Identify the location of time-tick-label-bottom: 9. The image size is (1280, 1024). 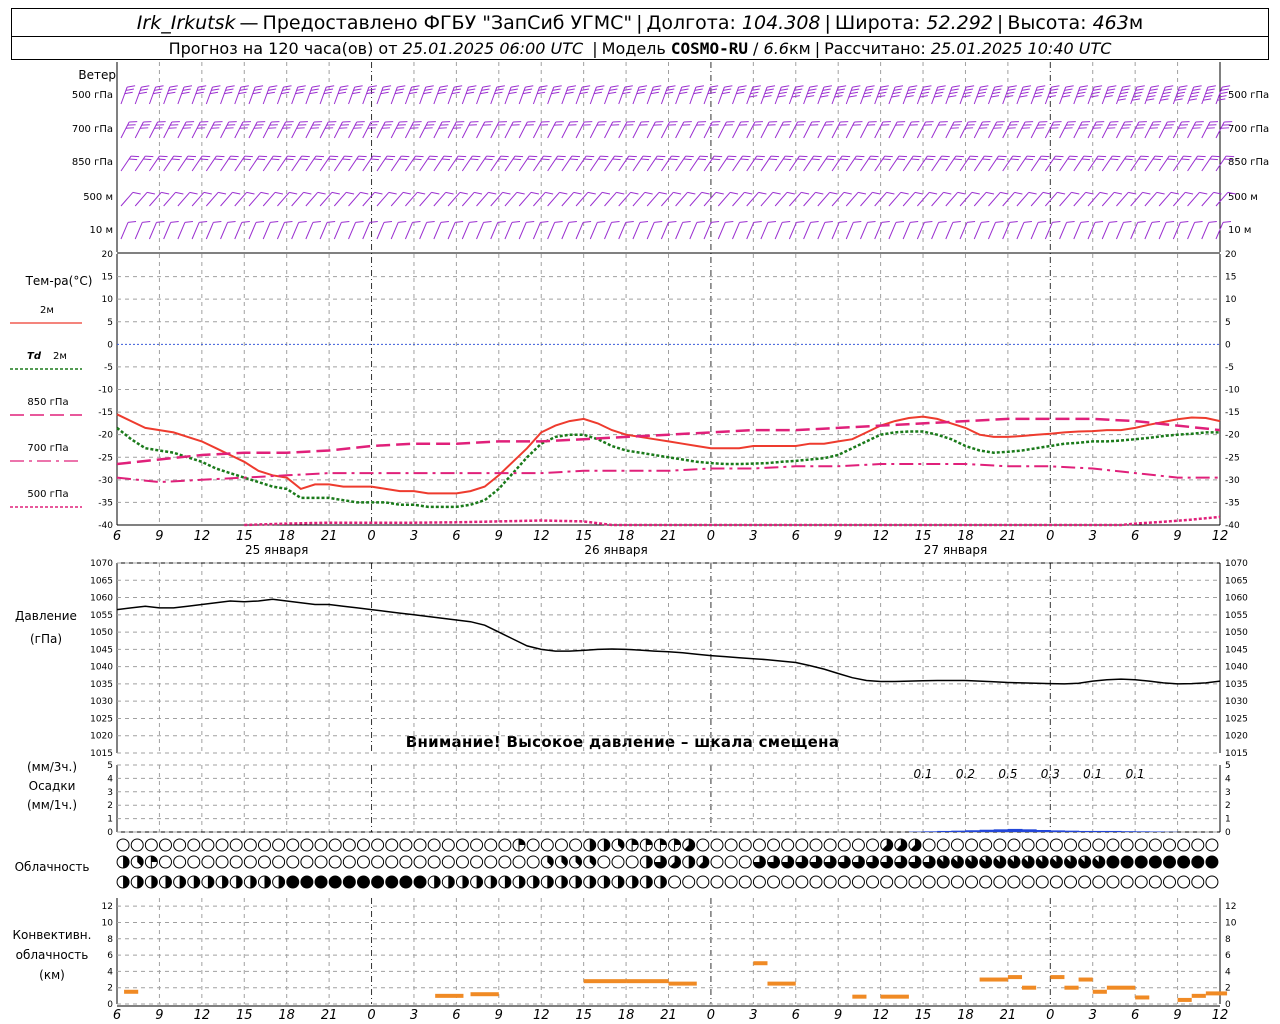
(838, 1015).